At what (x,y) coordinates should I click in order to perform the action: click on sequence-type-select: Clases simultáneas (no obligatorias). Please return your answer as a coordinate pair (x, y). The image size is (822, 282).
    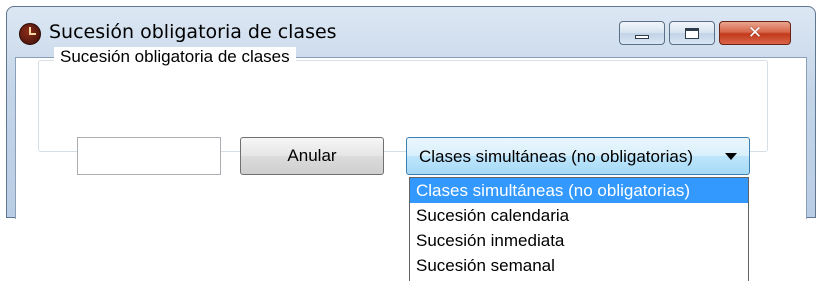
    Looking at the image, I should click on (578, 156).